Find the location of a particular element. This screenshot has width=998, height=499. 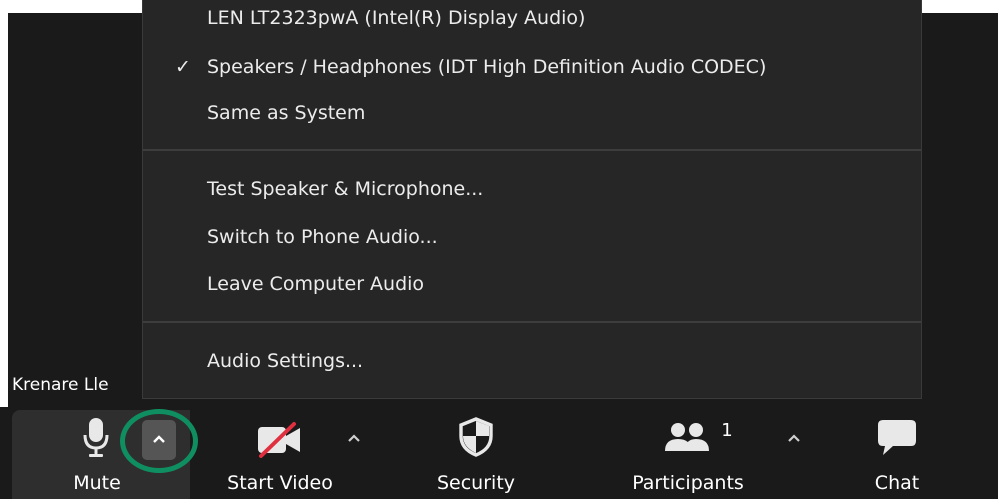

window-edge is located at coordinates (4, 210).